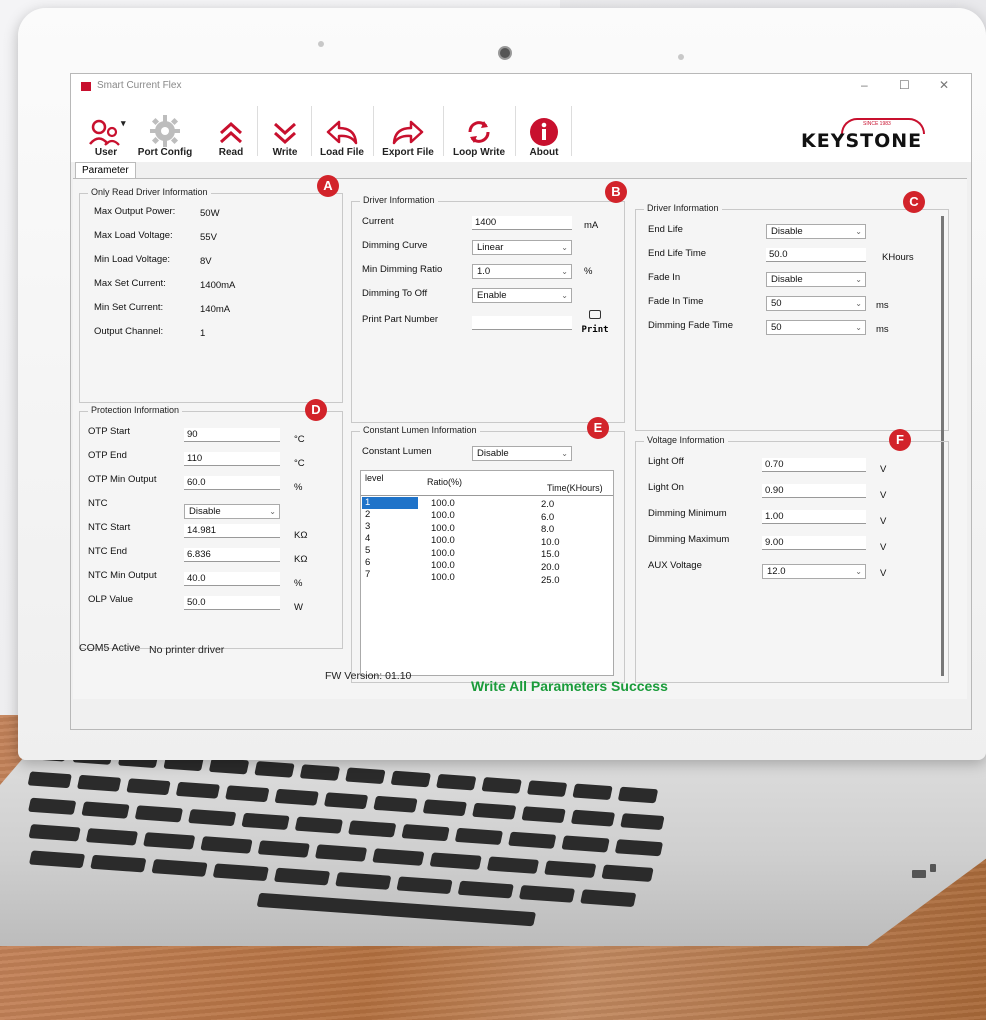 The width and height of the screenshot is (986, 1020). Describe the element at coordinates (368, 538) in the screenshot. I see `level-cell: 4` at that location.